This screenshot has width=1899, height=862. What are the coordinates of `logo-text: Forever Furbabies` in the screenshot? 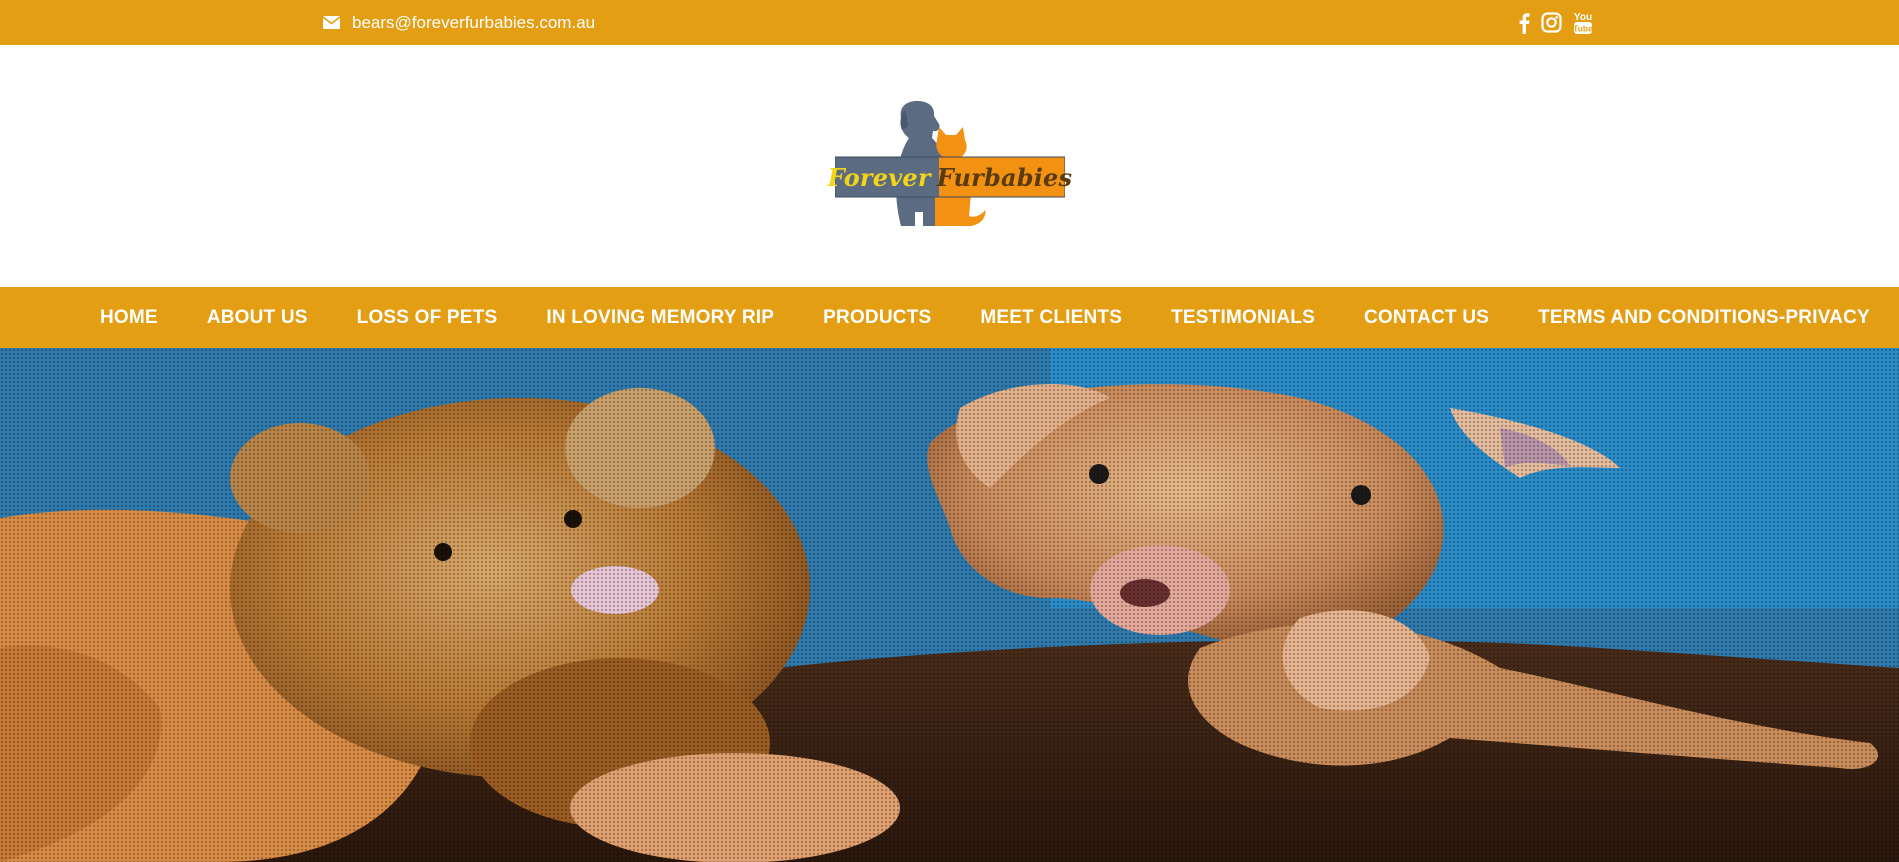 It's located at (950, 177).